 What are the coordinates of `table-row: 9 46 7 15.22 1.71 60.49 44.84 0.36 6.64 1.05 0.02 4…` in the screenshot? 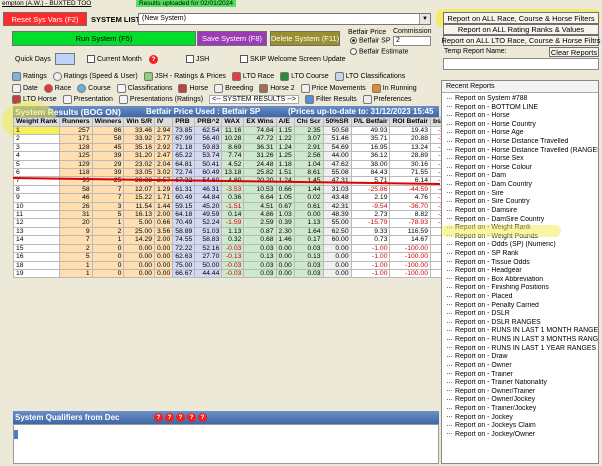 It's located at (236, 198).